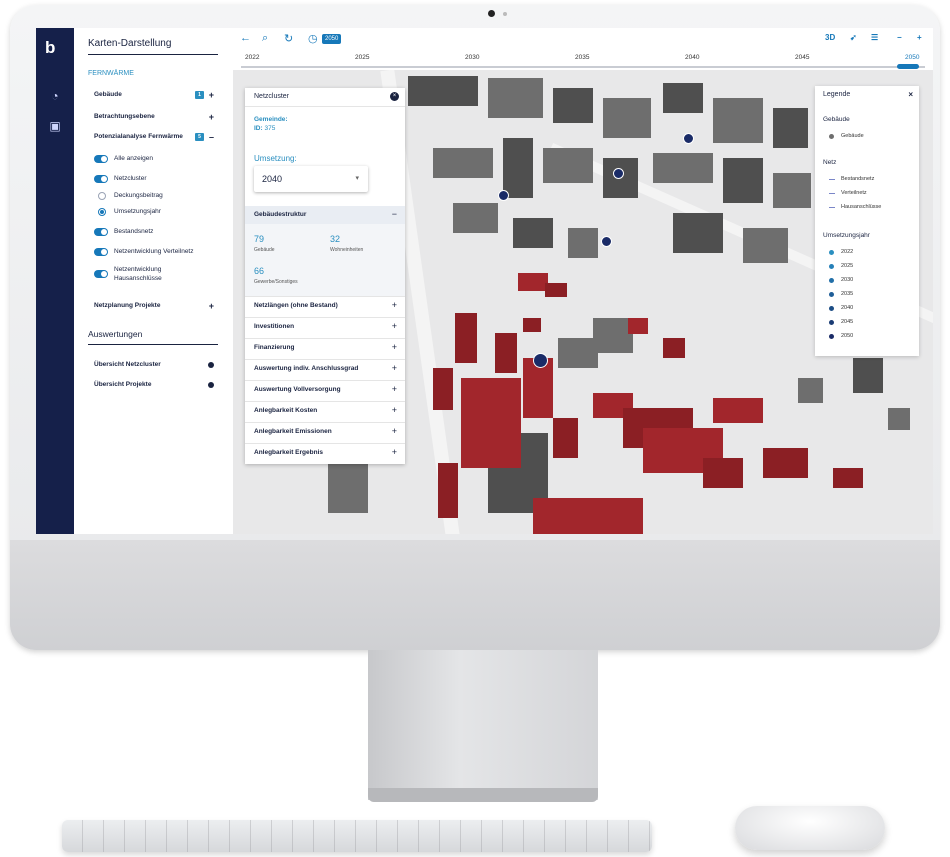 This screenshot has height=857, width=950. What do you see at coordinates (847, 280) in the screenshot?
I see `legend-item: 2030` at bounding box center [847, 280].